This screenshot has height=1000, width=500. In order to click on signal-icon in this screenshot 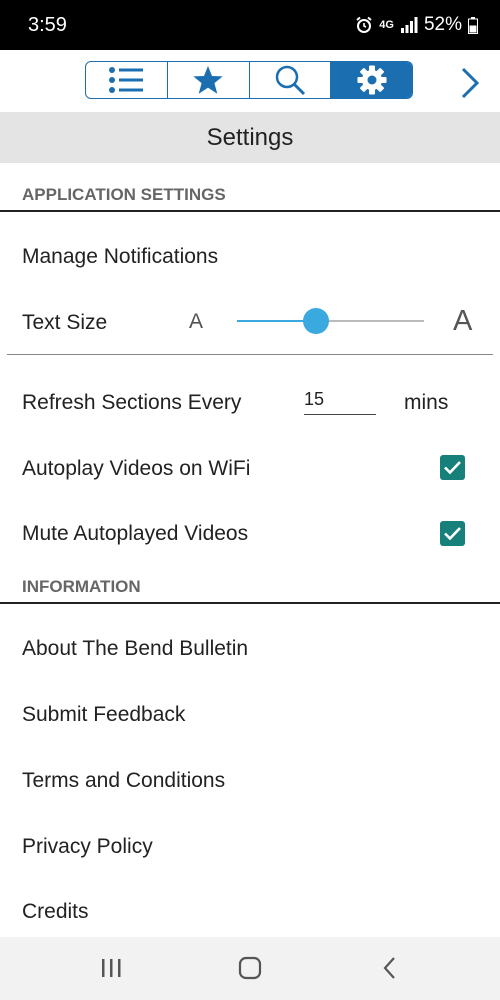, I will do `click(409, 25)`.